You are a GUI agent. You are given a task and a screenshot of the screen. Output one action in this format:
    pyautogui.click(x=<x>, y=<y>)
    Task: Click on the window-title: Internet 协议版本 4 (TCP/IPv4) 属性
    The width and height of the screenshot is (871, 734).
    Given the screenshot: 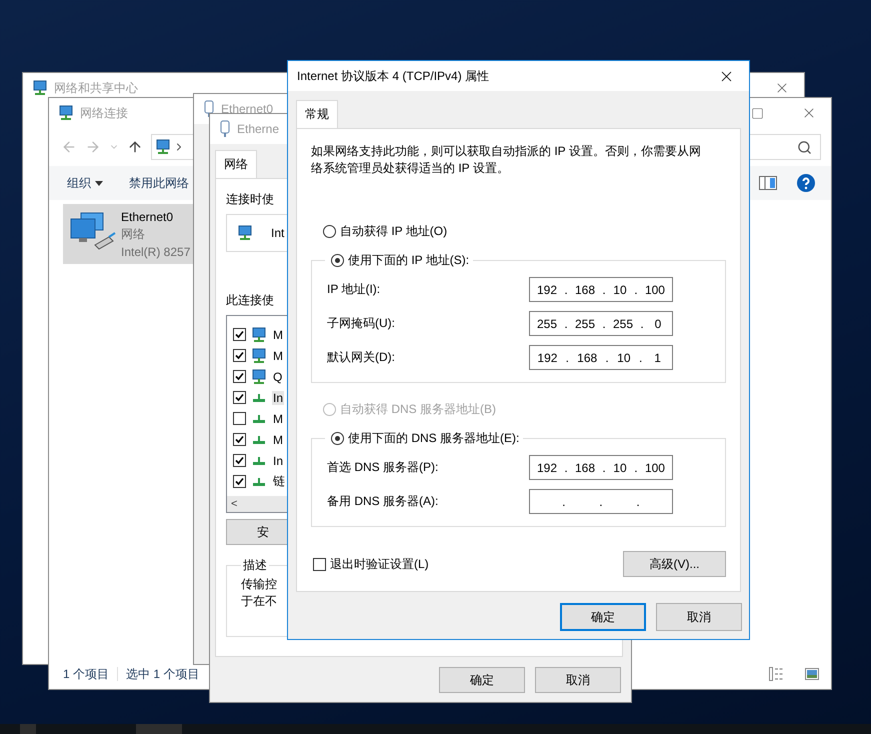 What is the action you would take?
    pyautogui.click(x=393, y=76)
    